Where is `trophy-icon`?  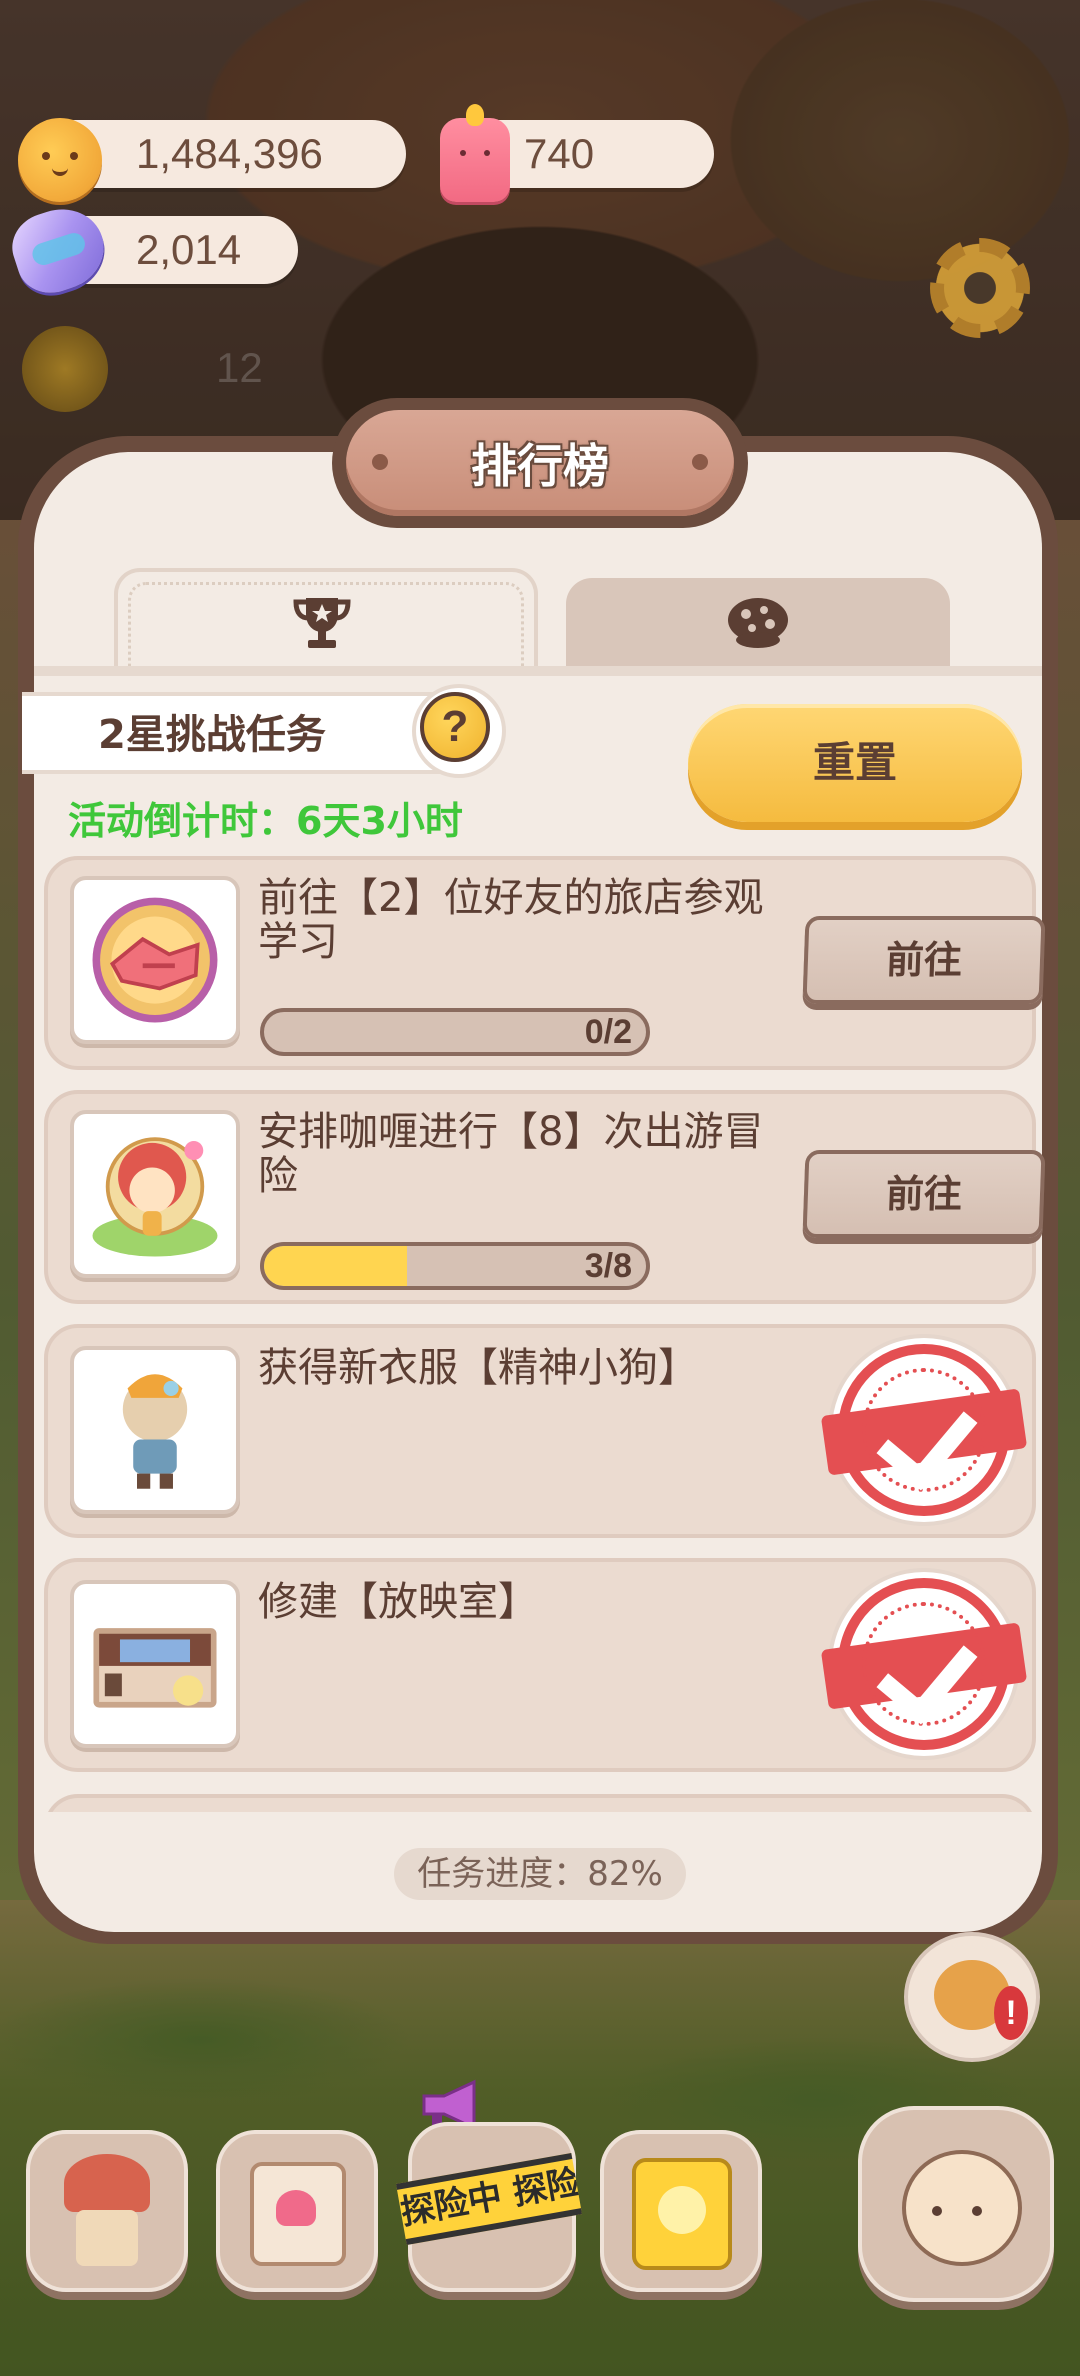
trophy-icon is located at coordinates (322, 623).